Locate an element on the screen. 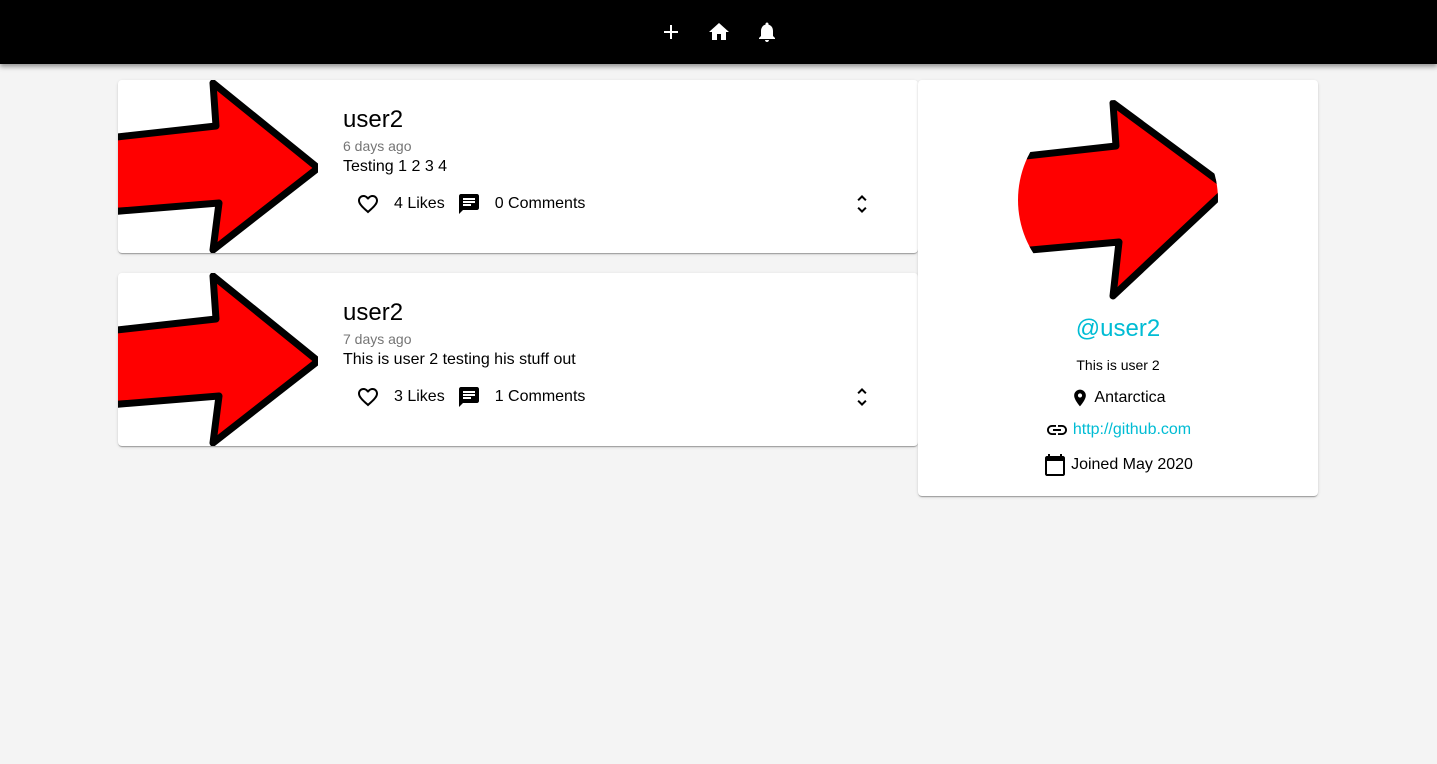 The image size is (1437, 764). notifications-icon is located at coordinates (766, 32).